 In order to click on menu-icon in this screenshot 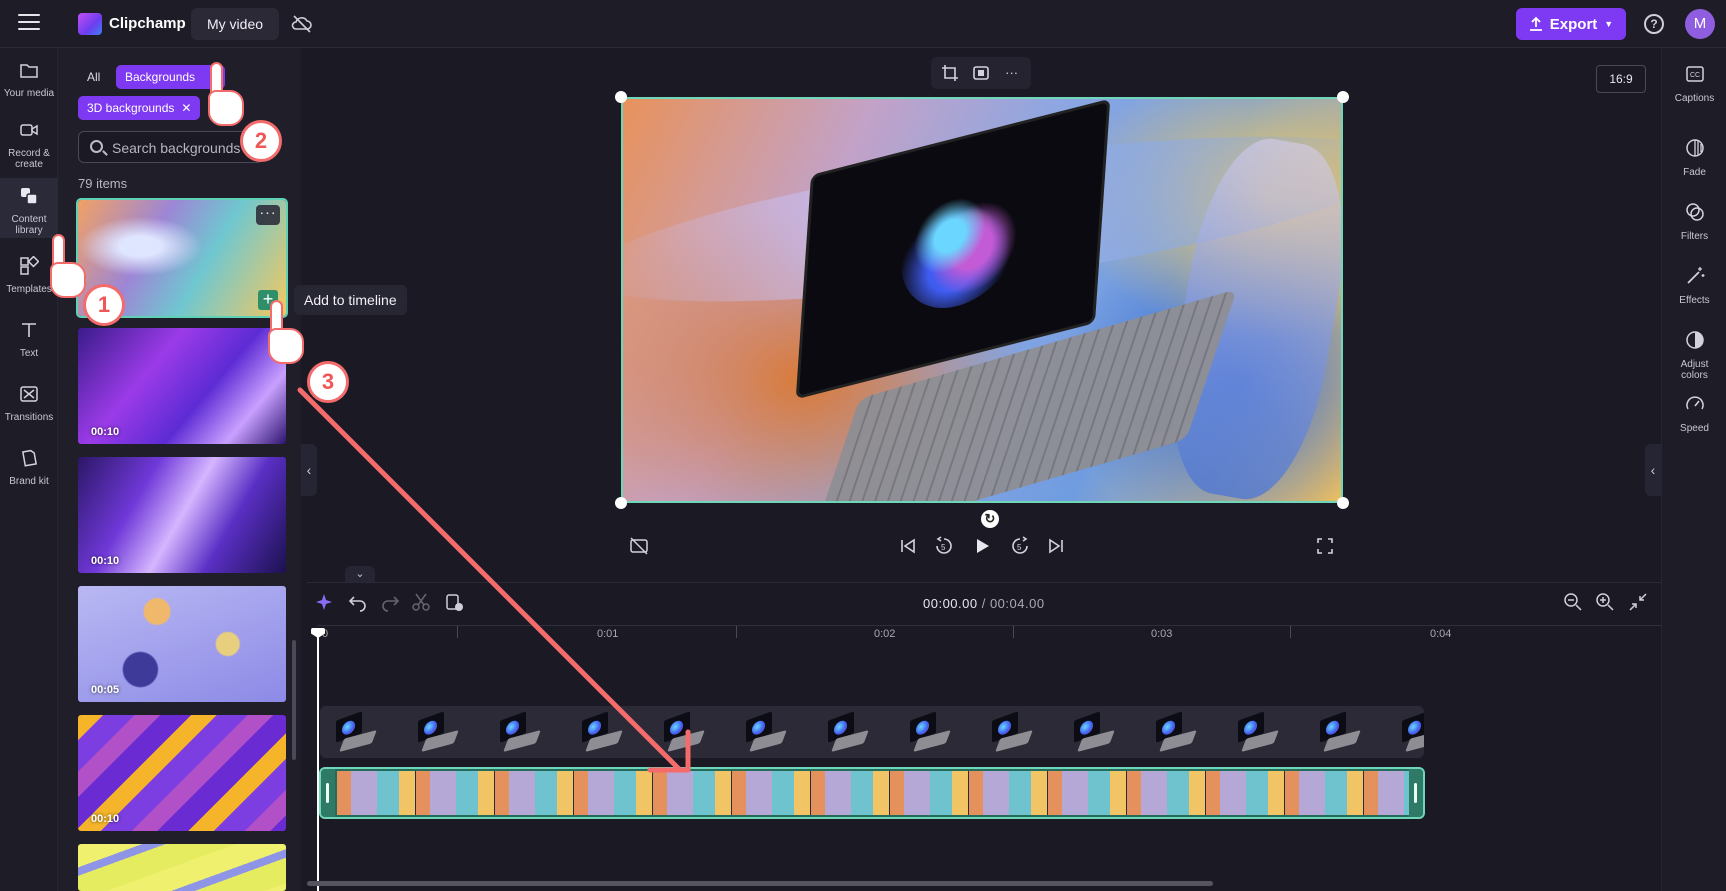, I will do `click(29, 24)`.